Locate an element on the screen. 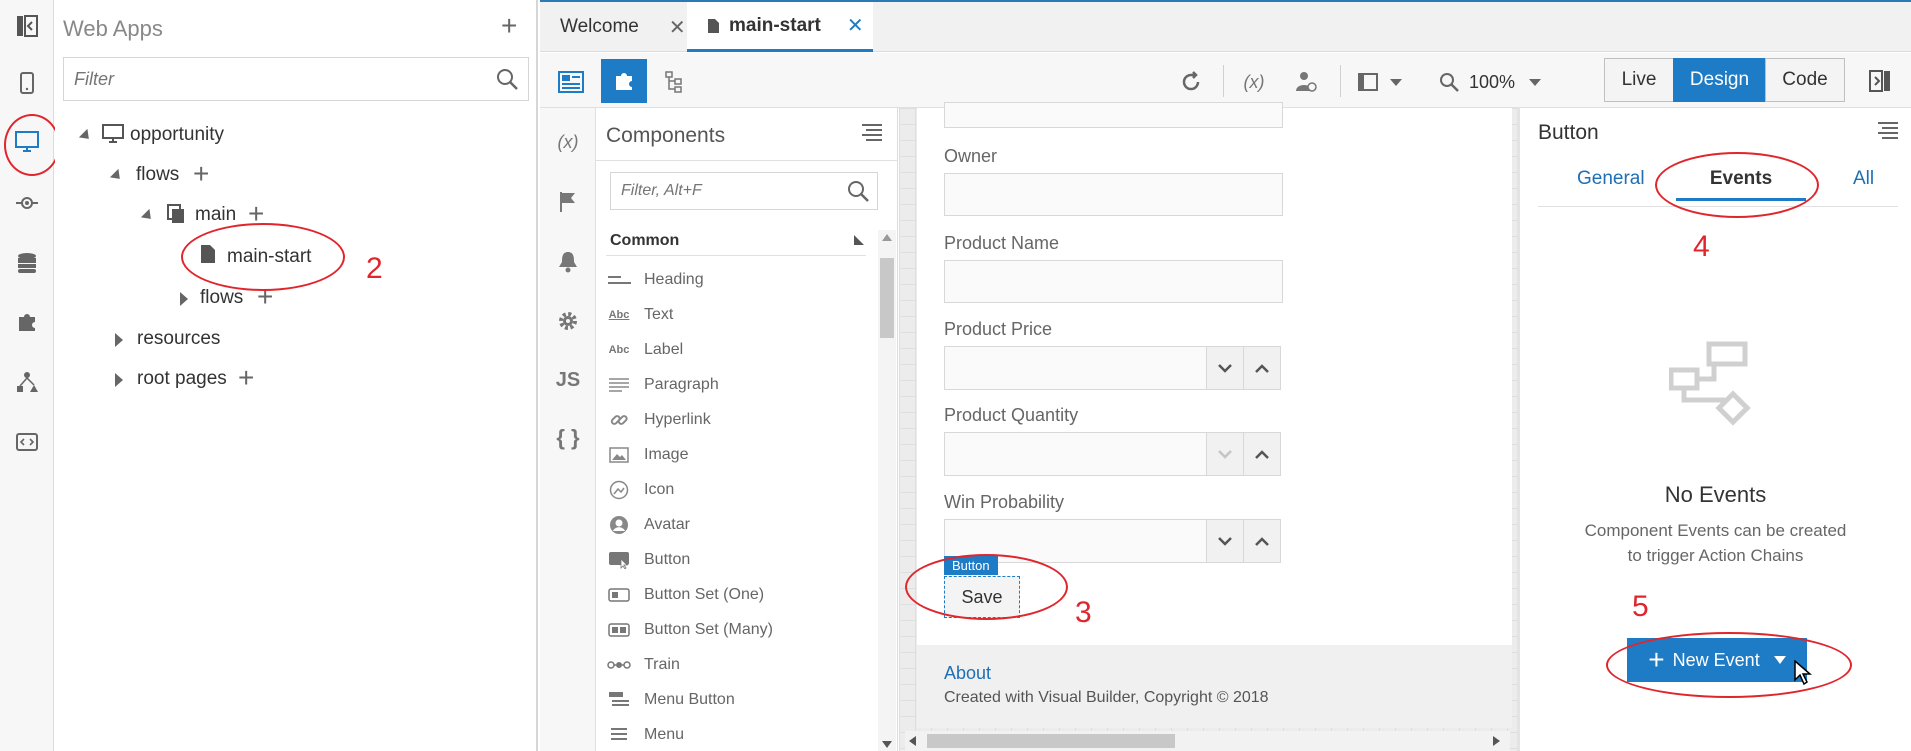  quantity-increment-button is located at coordinates (1262, 454).